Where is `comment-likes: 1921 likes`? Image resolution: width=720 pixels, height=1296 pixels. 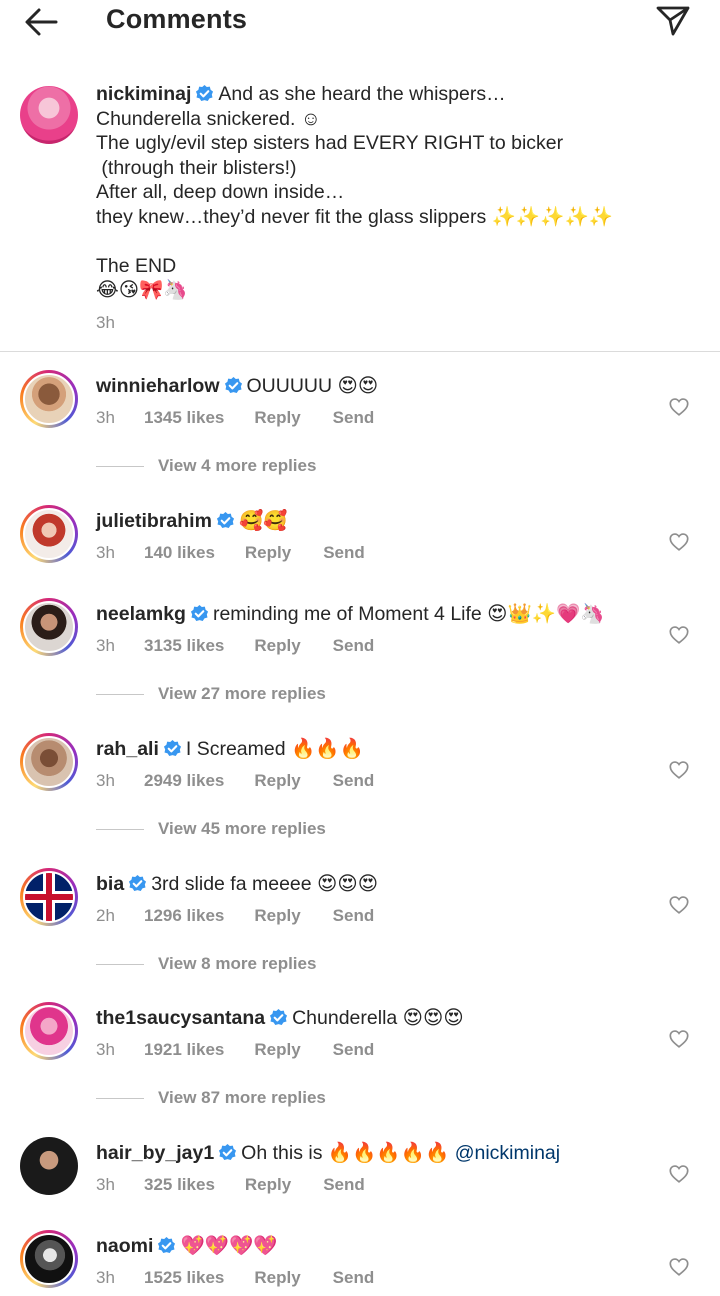
comment-likes: 1921 likes is located at coordinates (184, 1050).